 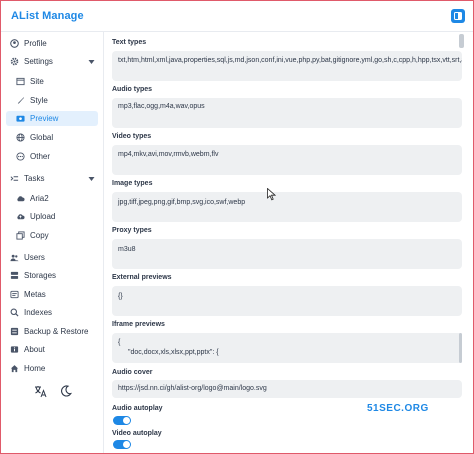 I want to click on field-scrollbar-thumb, so click(x=460, y=348).